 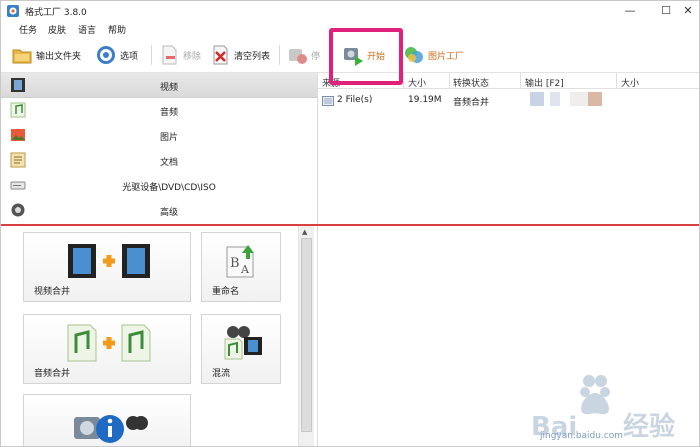 I want to click on picture-factory-icon, so click(x=414, y=55).